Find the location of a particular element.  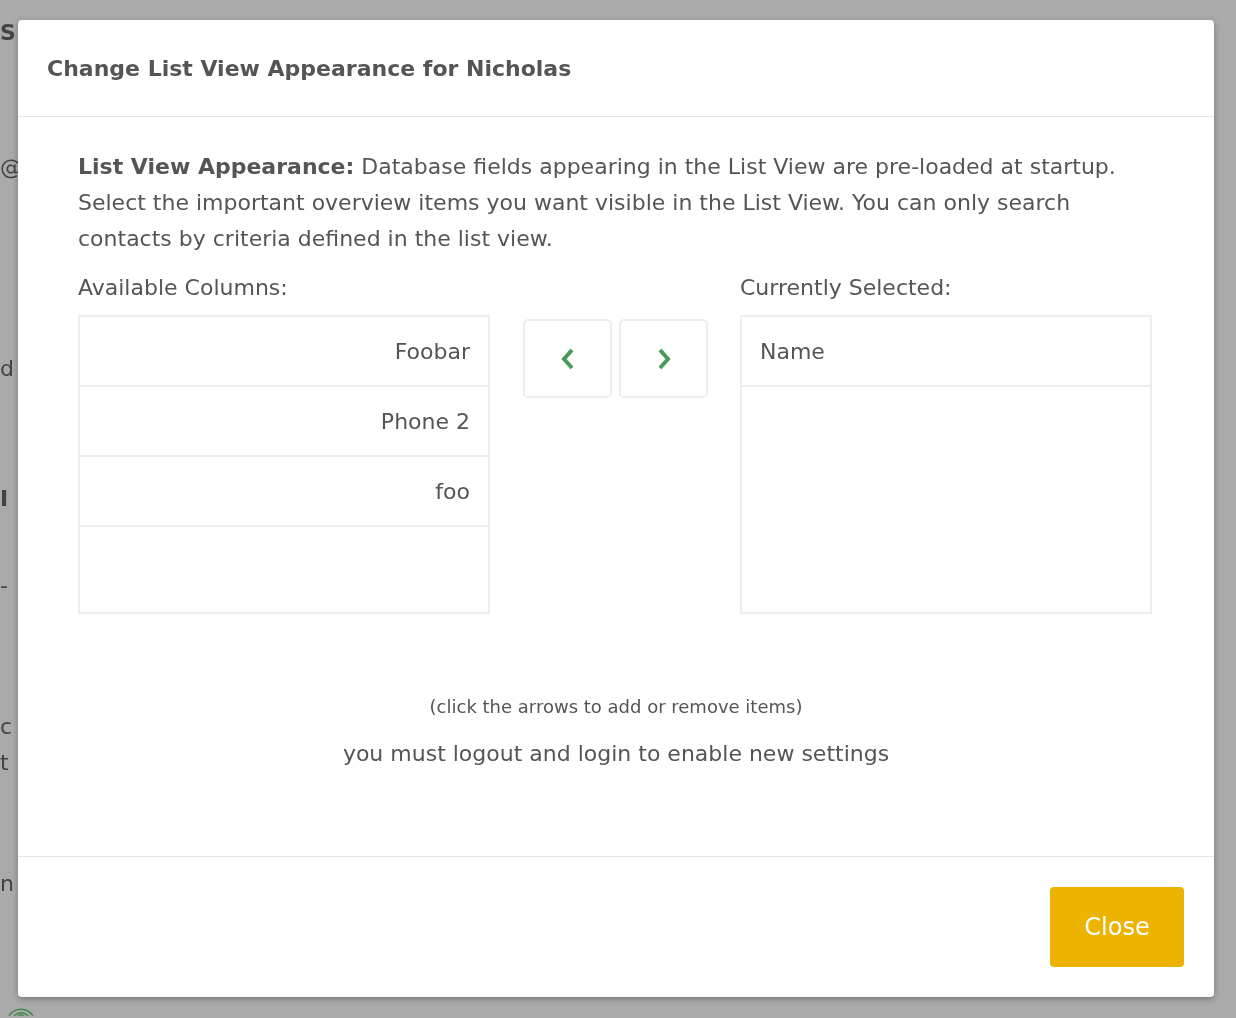

background-text: S is located at coordinates (8, 32).